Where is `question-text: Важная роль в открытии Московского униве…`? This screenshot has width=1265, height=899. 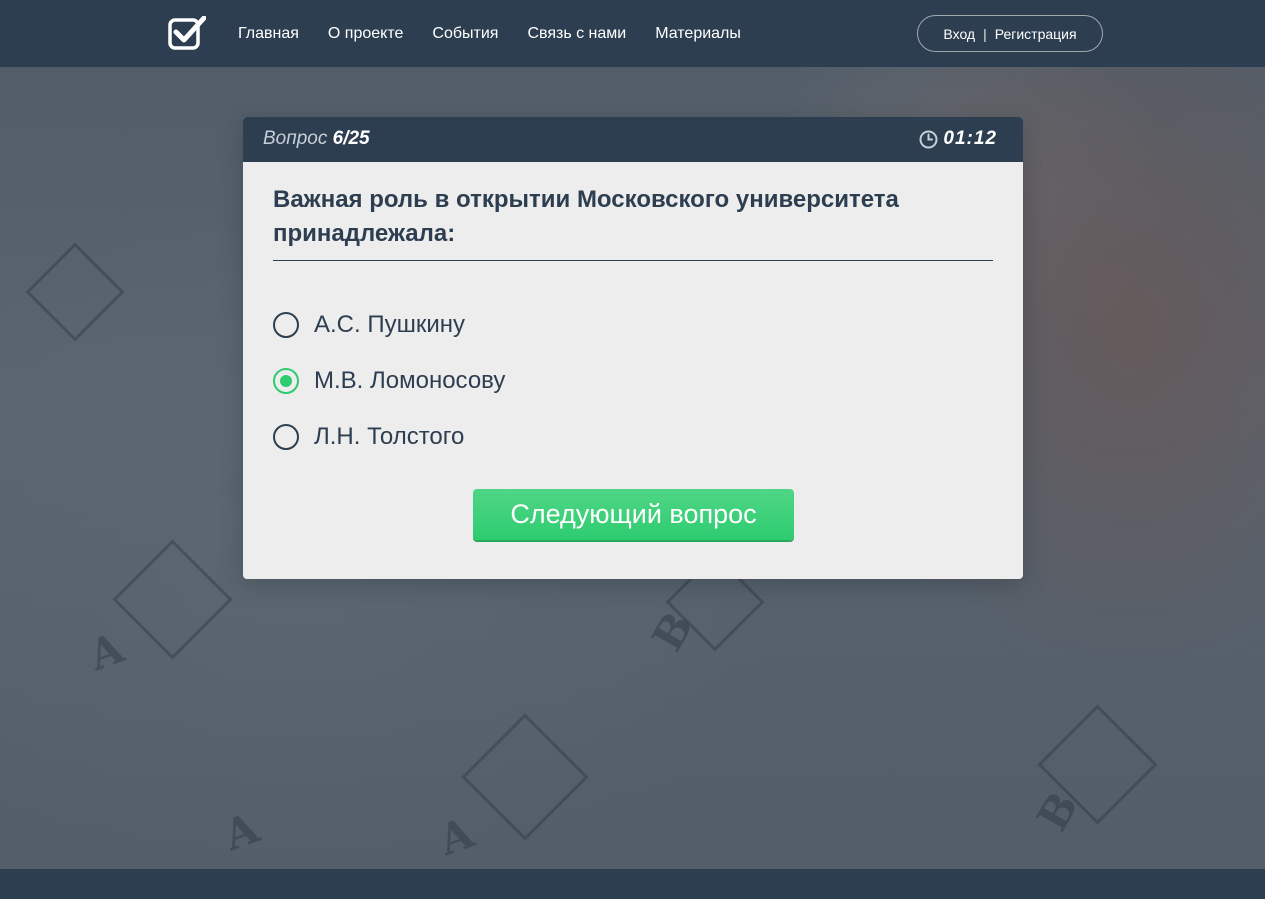
question-text: Важная роль в открытии Московского униве… is located at coordinates (586, 216).